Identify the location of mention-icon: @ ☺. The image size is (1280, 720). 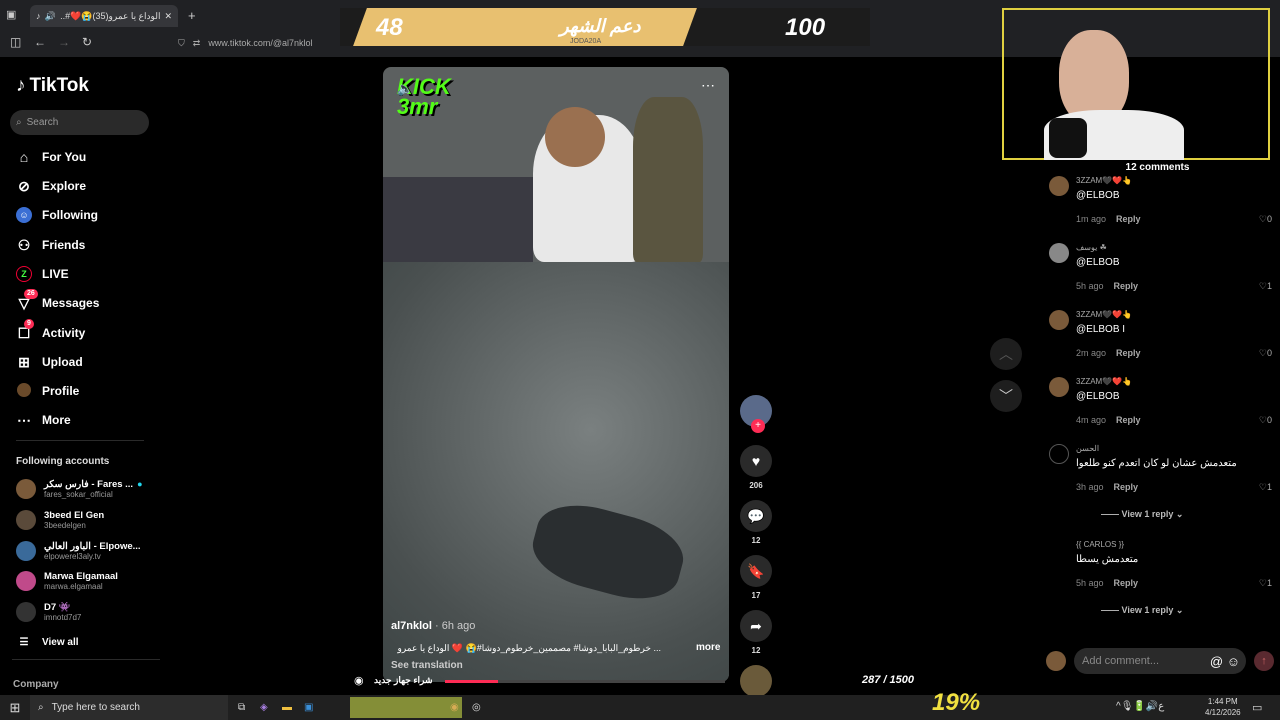
(1225, 661).